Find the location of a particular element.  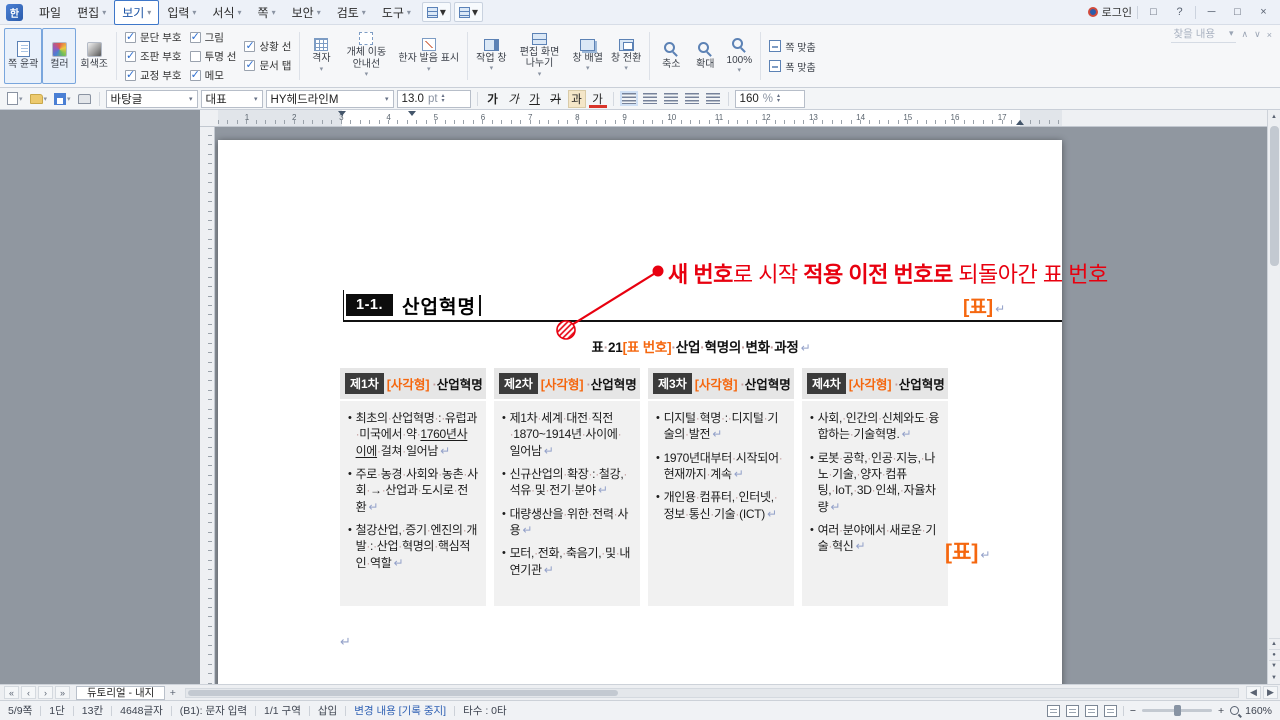

font-size-stepper: ▴ ▾ is located at coordinates (443, 98).